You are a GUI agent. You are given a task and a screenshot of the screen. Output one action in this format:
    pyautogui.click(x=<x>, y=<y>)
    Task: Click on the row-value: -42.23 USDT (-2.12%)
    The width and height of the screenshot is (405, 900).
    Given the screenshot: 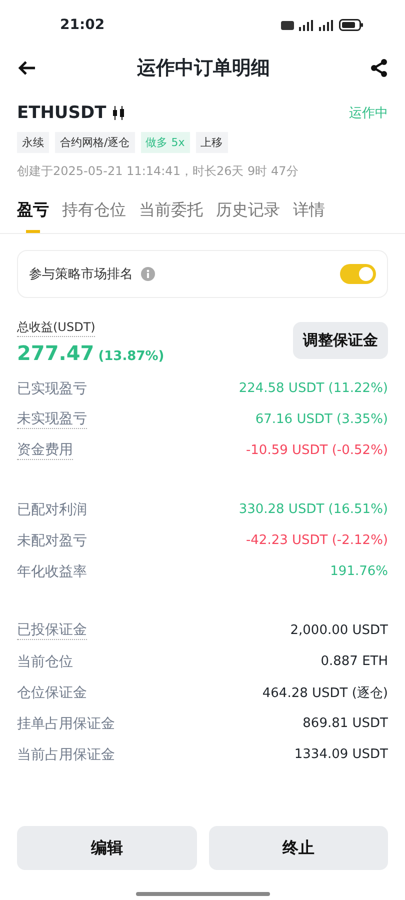 What is the action you would take?
    pyautogui.click(x=317, y=540)
    